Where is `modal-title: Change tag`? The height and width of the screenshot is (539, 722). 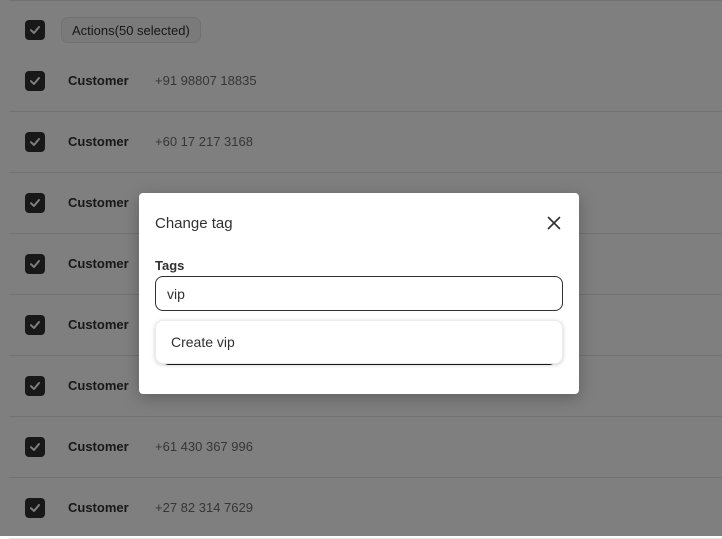 modal-title: Change tag is located at coordinates (194, 223).